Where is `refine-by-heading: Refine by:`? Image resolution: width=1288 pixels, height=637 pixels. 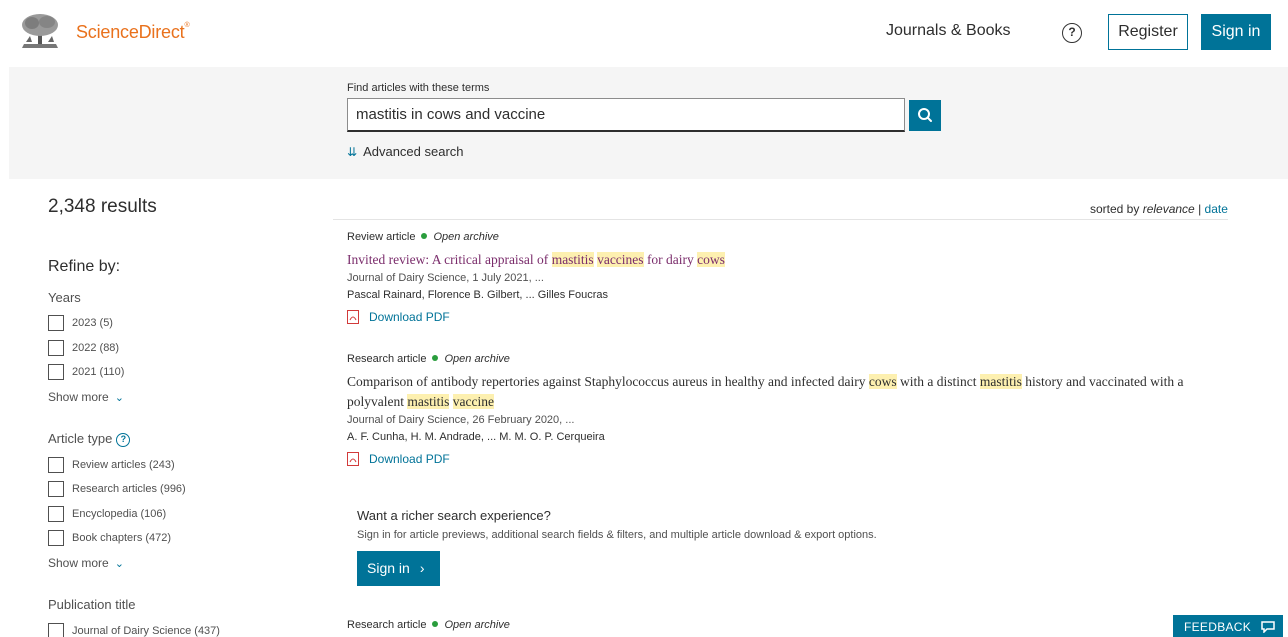 refine-by-heading: Refine by: is located at coordinates (84, 266).